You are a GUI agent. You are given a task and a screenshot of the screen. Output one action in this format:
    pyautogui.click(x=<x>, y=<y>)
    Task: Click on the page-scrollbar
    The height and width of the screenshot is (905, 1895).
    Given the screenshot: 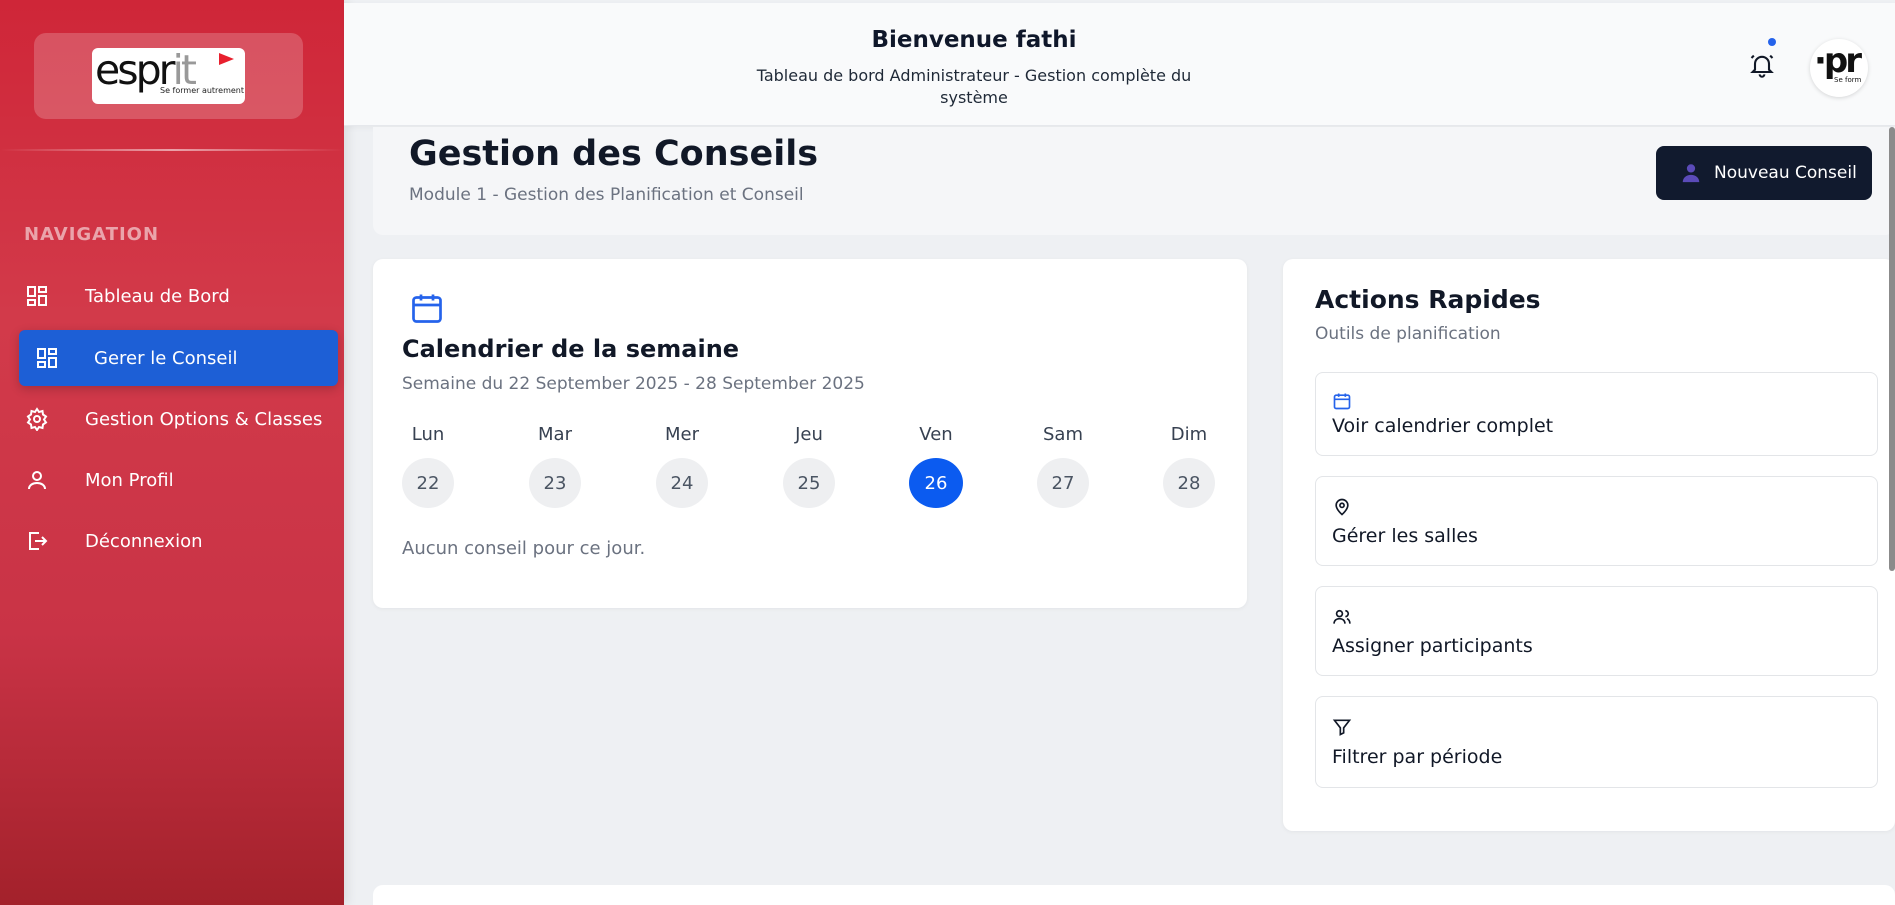 What is the action you would take?
    pyautogui.click(x=1892, y=349)
    